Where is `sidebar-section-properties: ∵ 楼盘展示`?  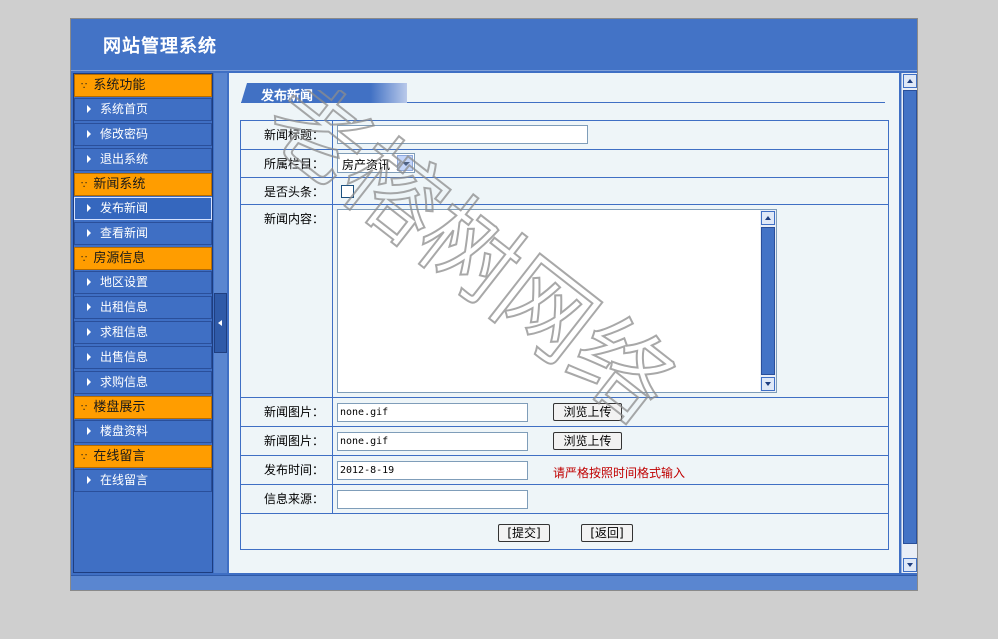
sidebar-section-properties: ∵ 楼盘展示 is located at coordinates (143, 407).